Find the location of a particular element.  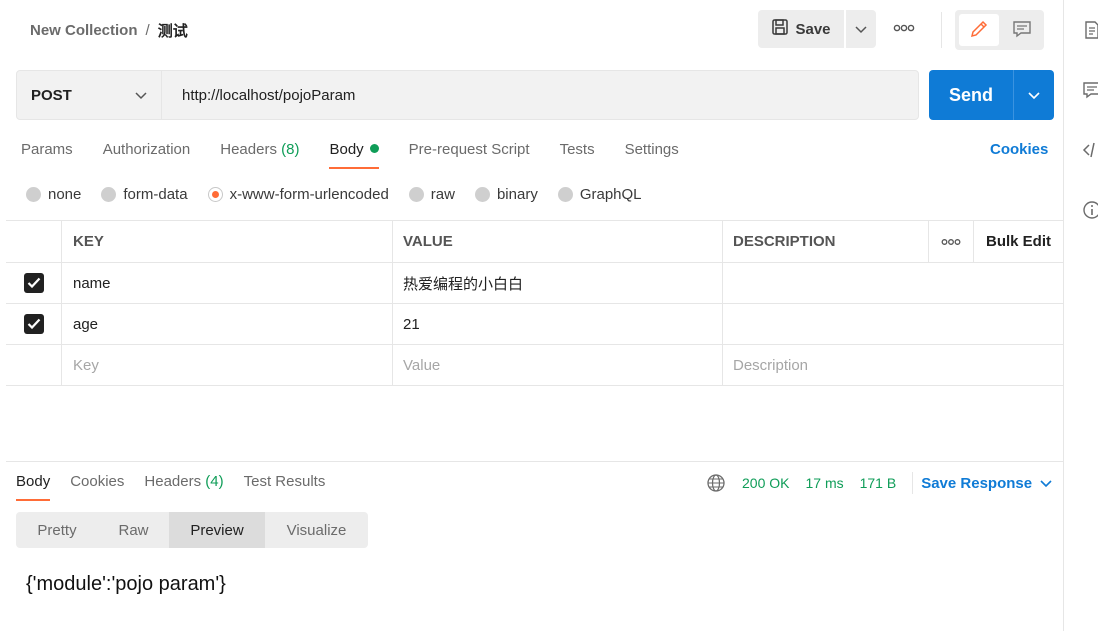

url-input is located at coordinates (540, 95).